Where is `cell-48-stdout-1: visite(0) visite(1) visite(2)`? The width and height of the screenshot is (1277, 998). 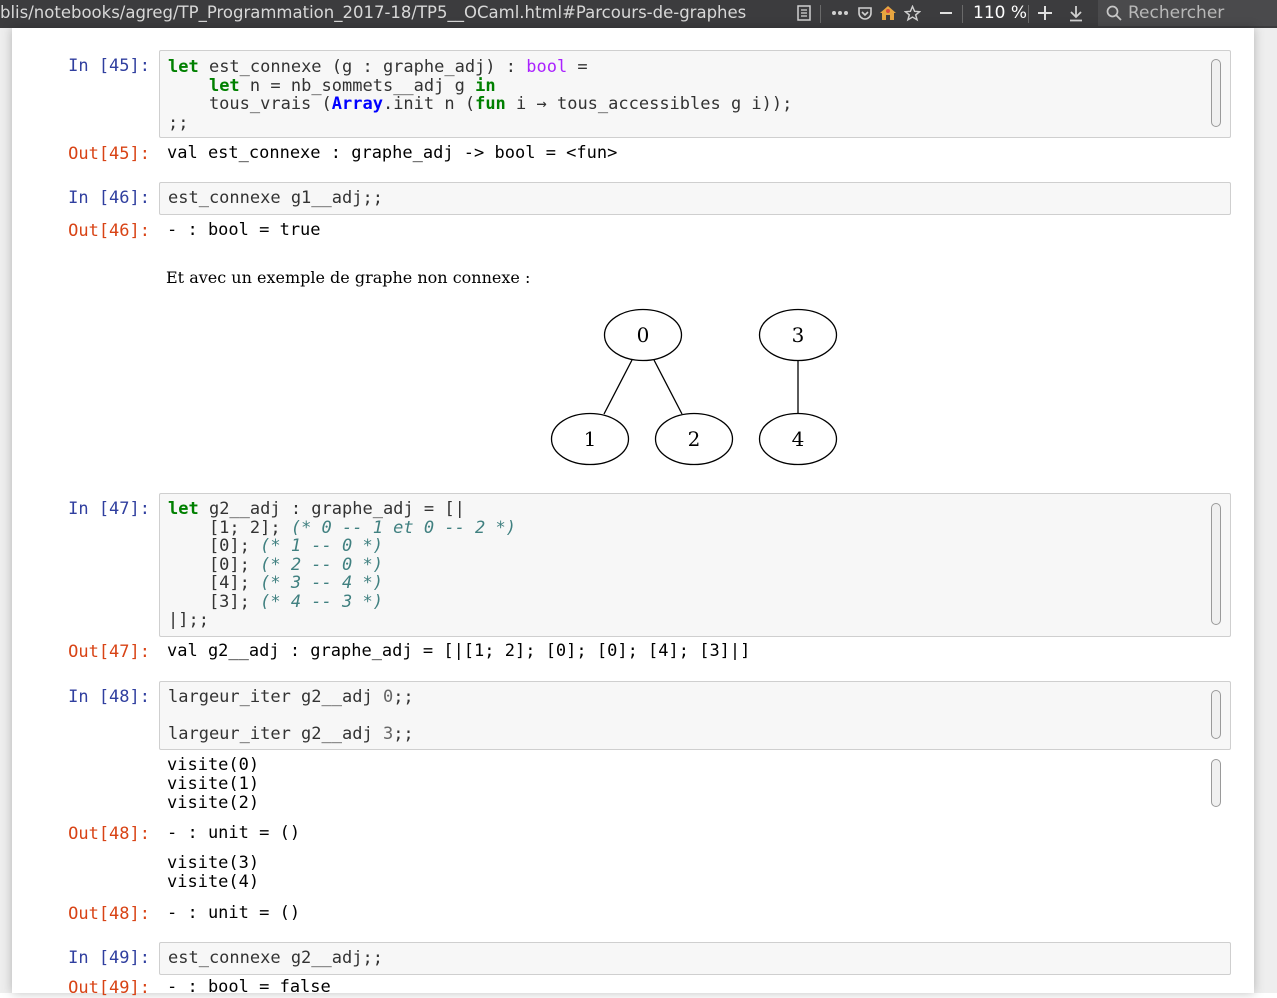
cell-48-stdout-1: visite(0) visite(1) visite(2) is located at coordinates (213, 784).